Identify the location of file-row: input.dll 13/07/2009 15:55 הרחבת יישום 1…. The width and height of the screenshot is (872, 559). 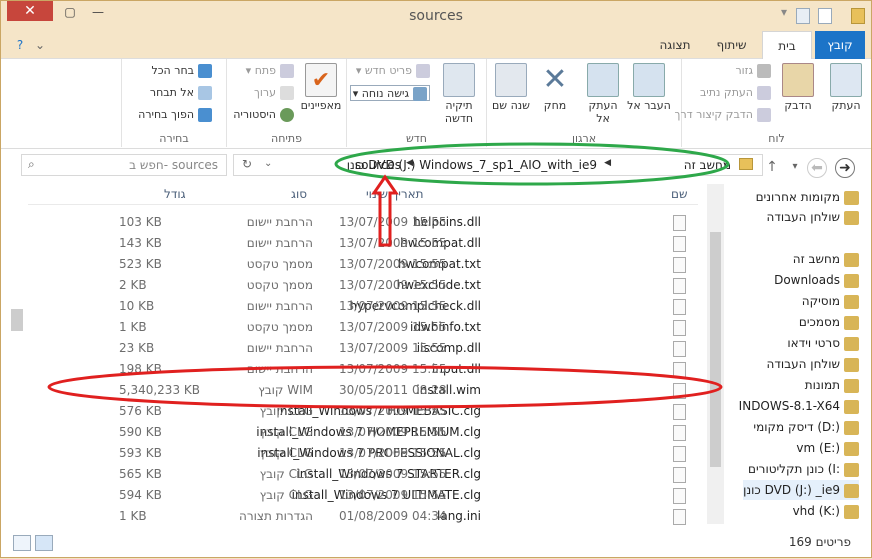
(351, 369).